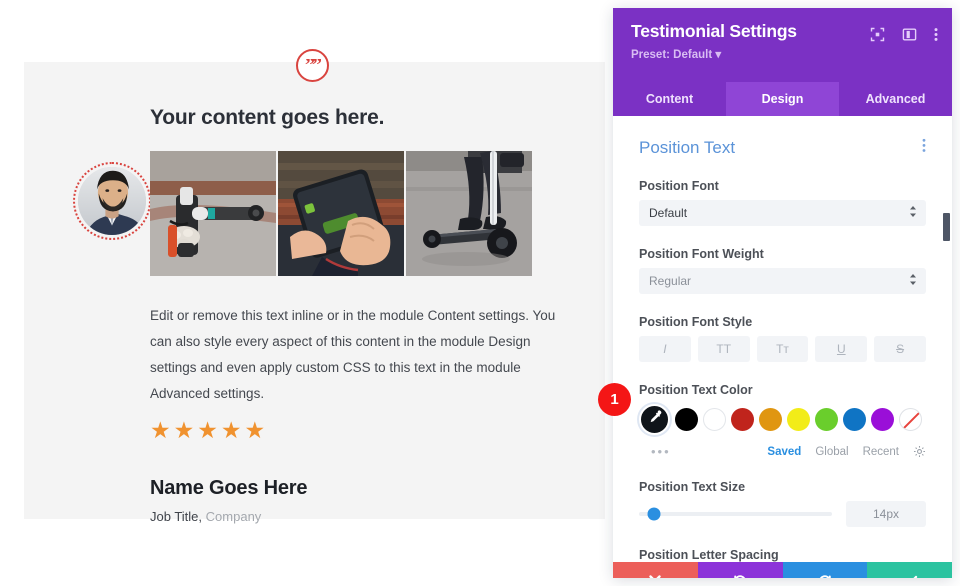  What do you see at coordinates (881, 452) in the screenshot?
I see `palette-tab-recent: Recent` at bounding box center [881, 452].